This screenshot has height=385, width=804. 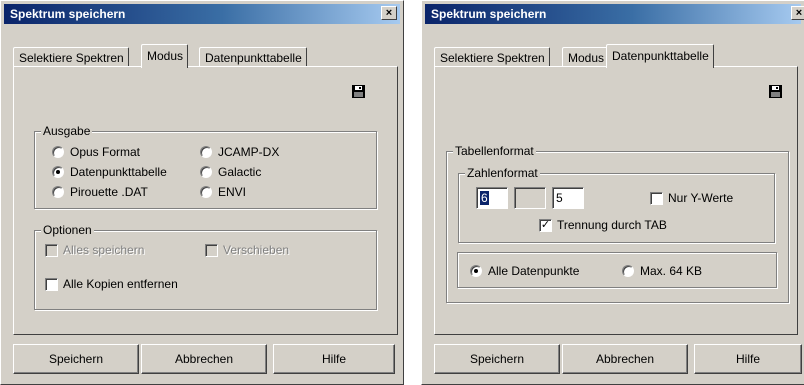 What do you see at coordinates (494, 151) in the screenshot?
I see `tabellenformat-legend: Tabellenformat` at bounding box center [494, 151].